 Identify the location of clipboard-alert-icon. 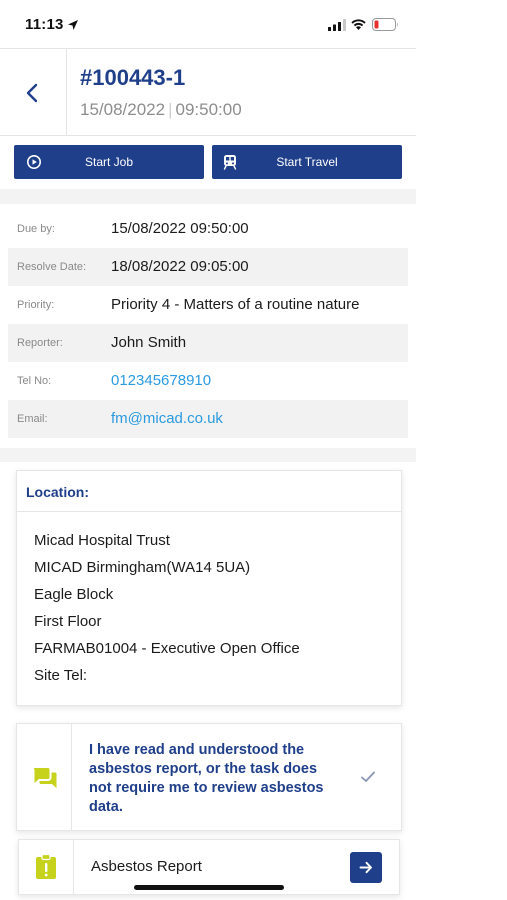
(46, 866).